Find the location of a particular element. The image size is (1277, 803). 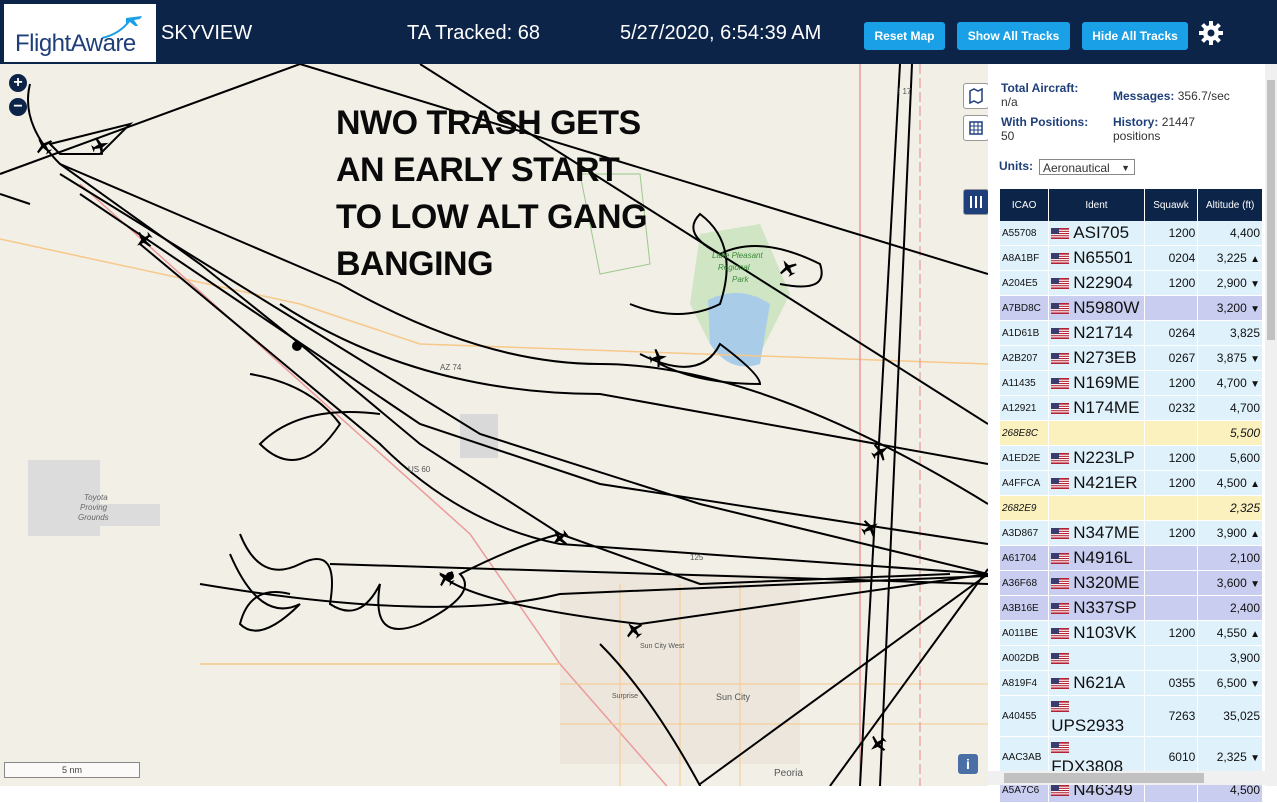

col-ident: Ident is located at coordinates (1096, 205).